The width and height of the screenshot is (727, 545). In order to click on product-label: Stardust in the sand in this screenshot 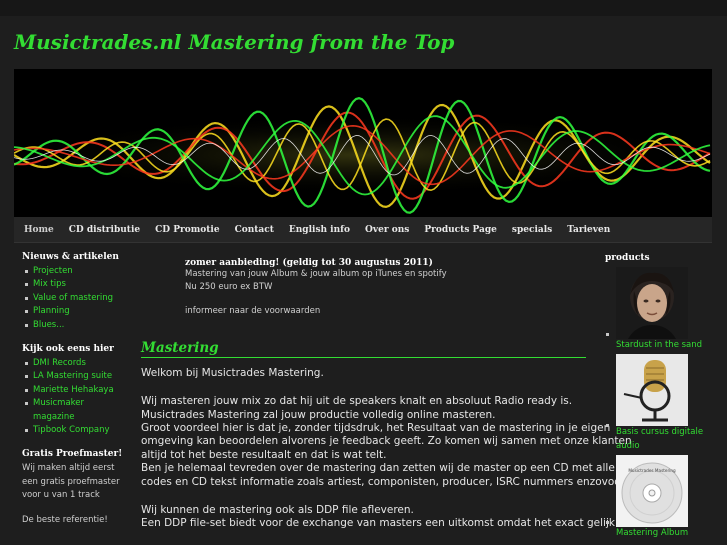, I will do `click(665, 345)`.